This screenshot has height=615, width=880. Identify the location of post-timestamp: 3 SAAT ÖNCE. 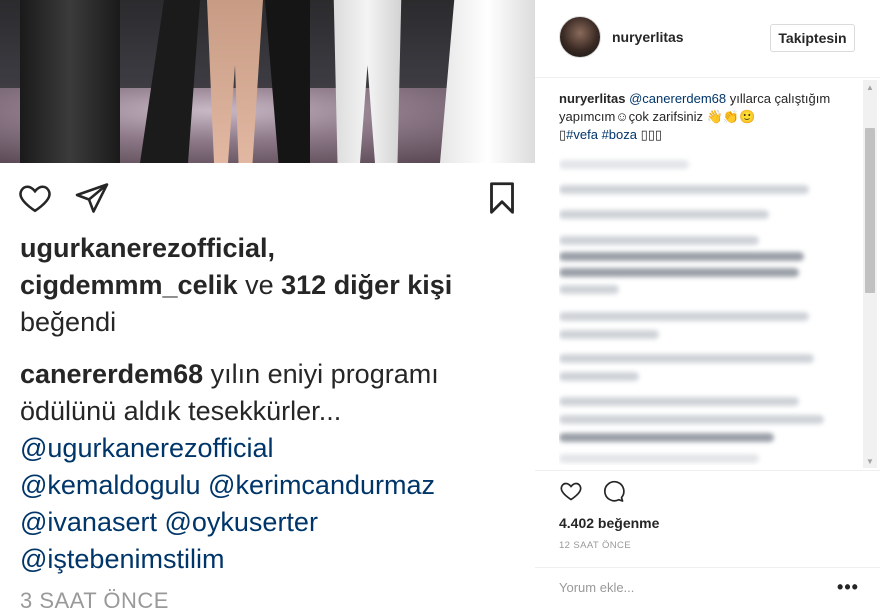
(94, 600).